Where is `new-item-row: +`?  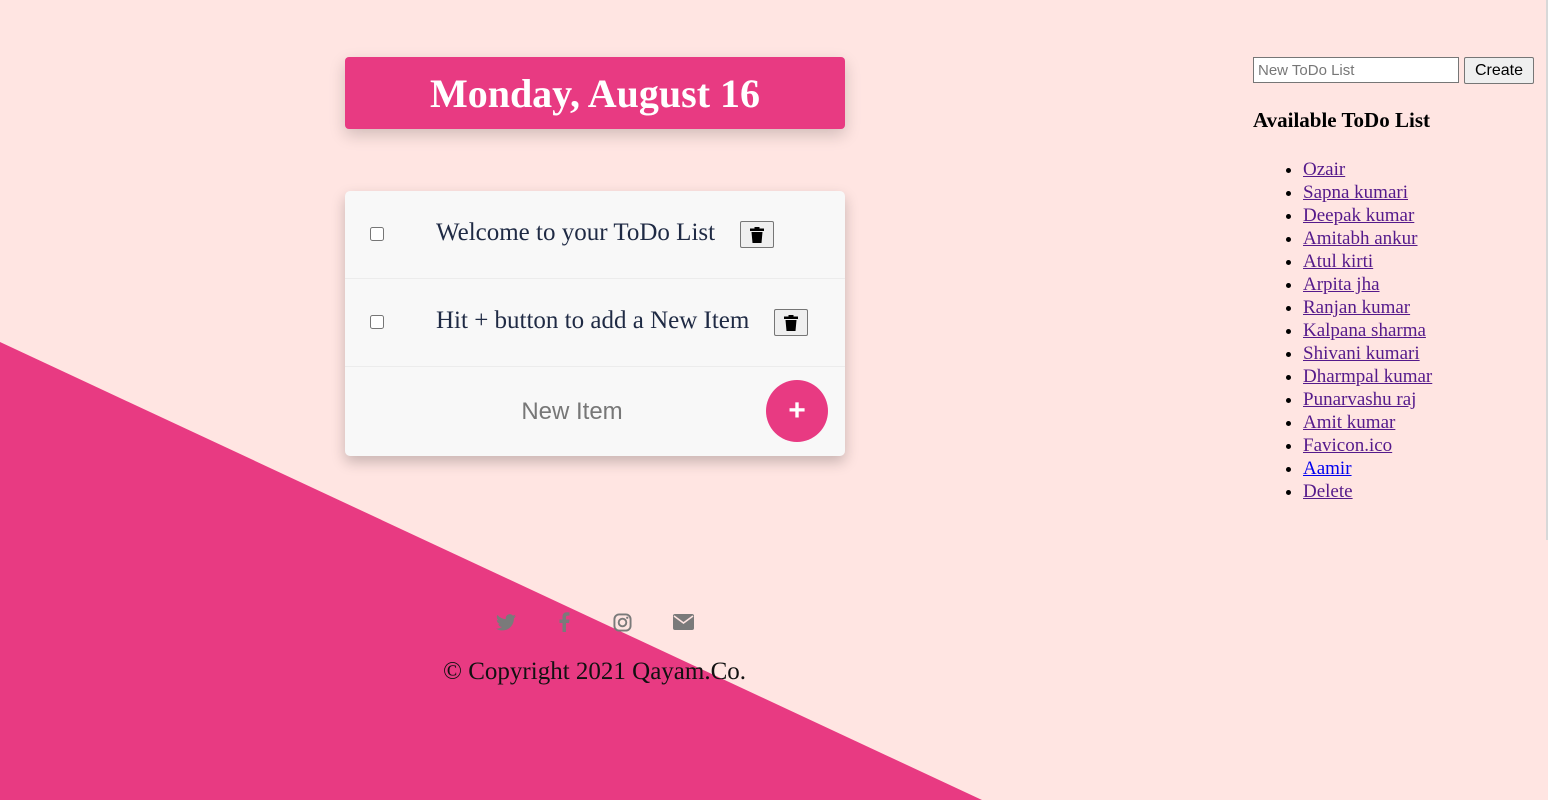 new-item-row: + is located at coordinates (595, 411).